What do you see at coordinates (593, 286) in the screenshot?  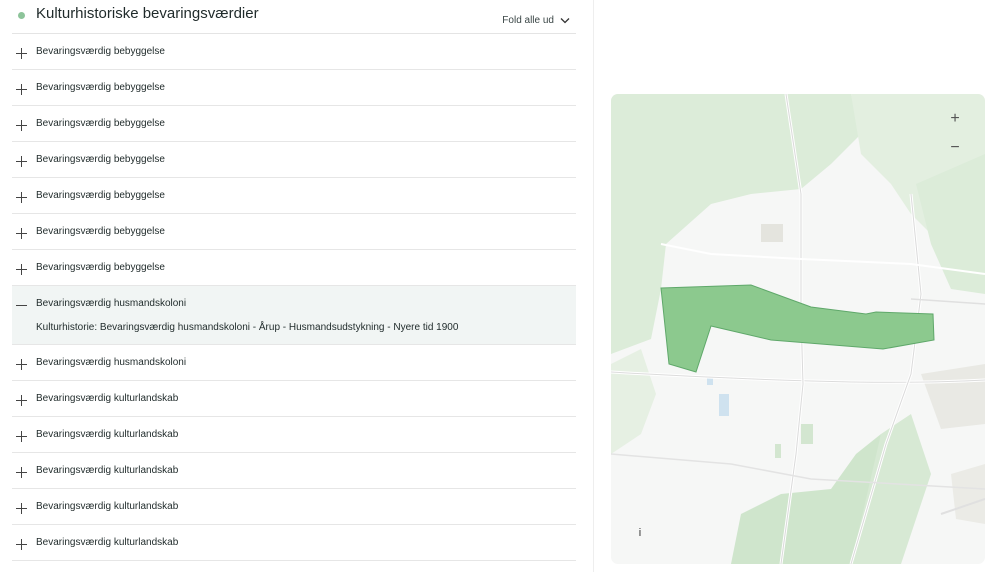 I see `panel-divider` at bounding box center [593, 286].